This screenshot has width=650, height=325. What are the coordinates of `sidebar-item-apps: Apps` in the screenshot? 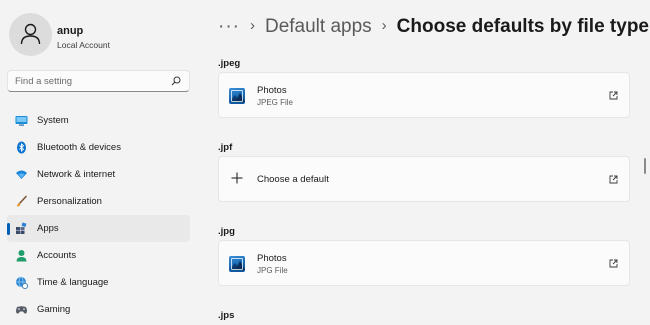 It's located at (98, 228).